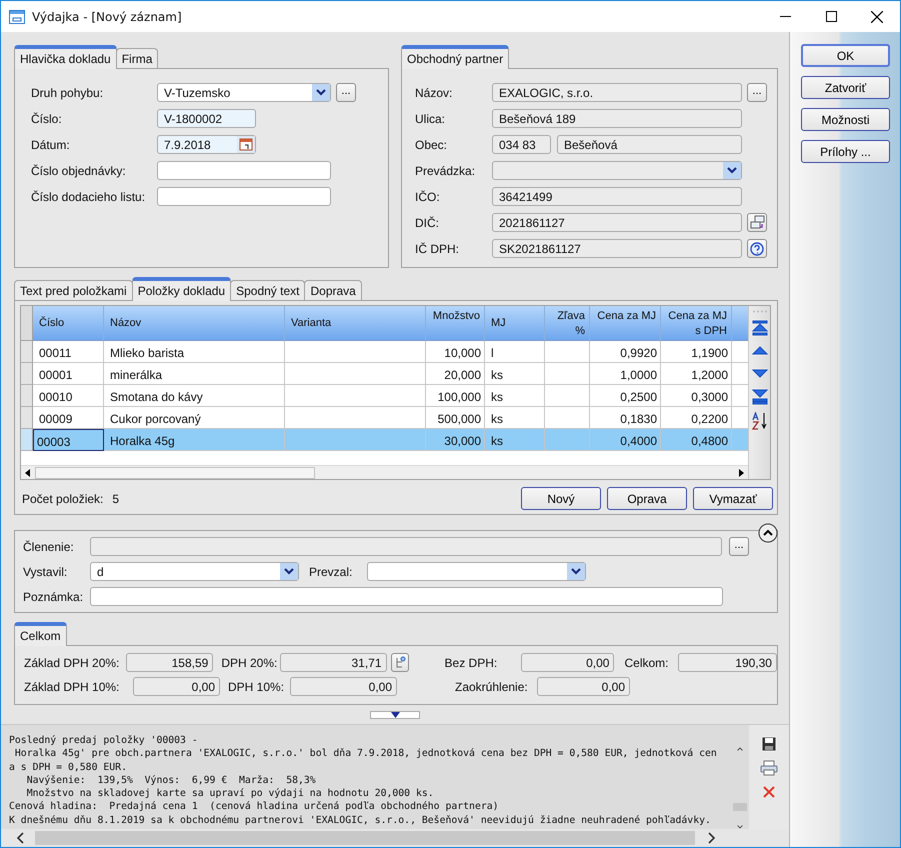 This screenshot has width=901, height=848. What do you see at coordinates (244, 92) in the screenshot?
I see `dropdown: V-Tuzemsko` at bounding box center [244, 92].